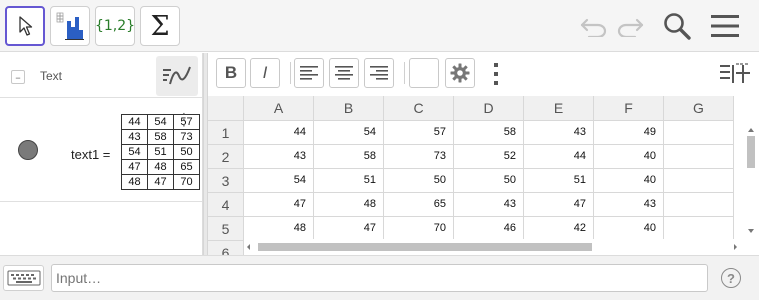 Image resolution: width=759 pixels, height=300 pixels. I want to click on statistics-tool-button, so click(70, 26).